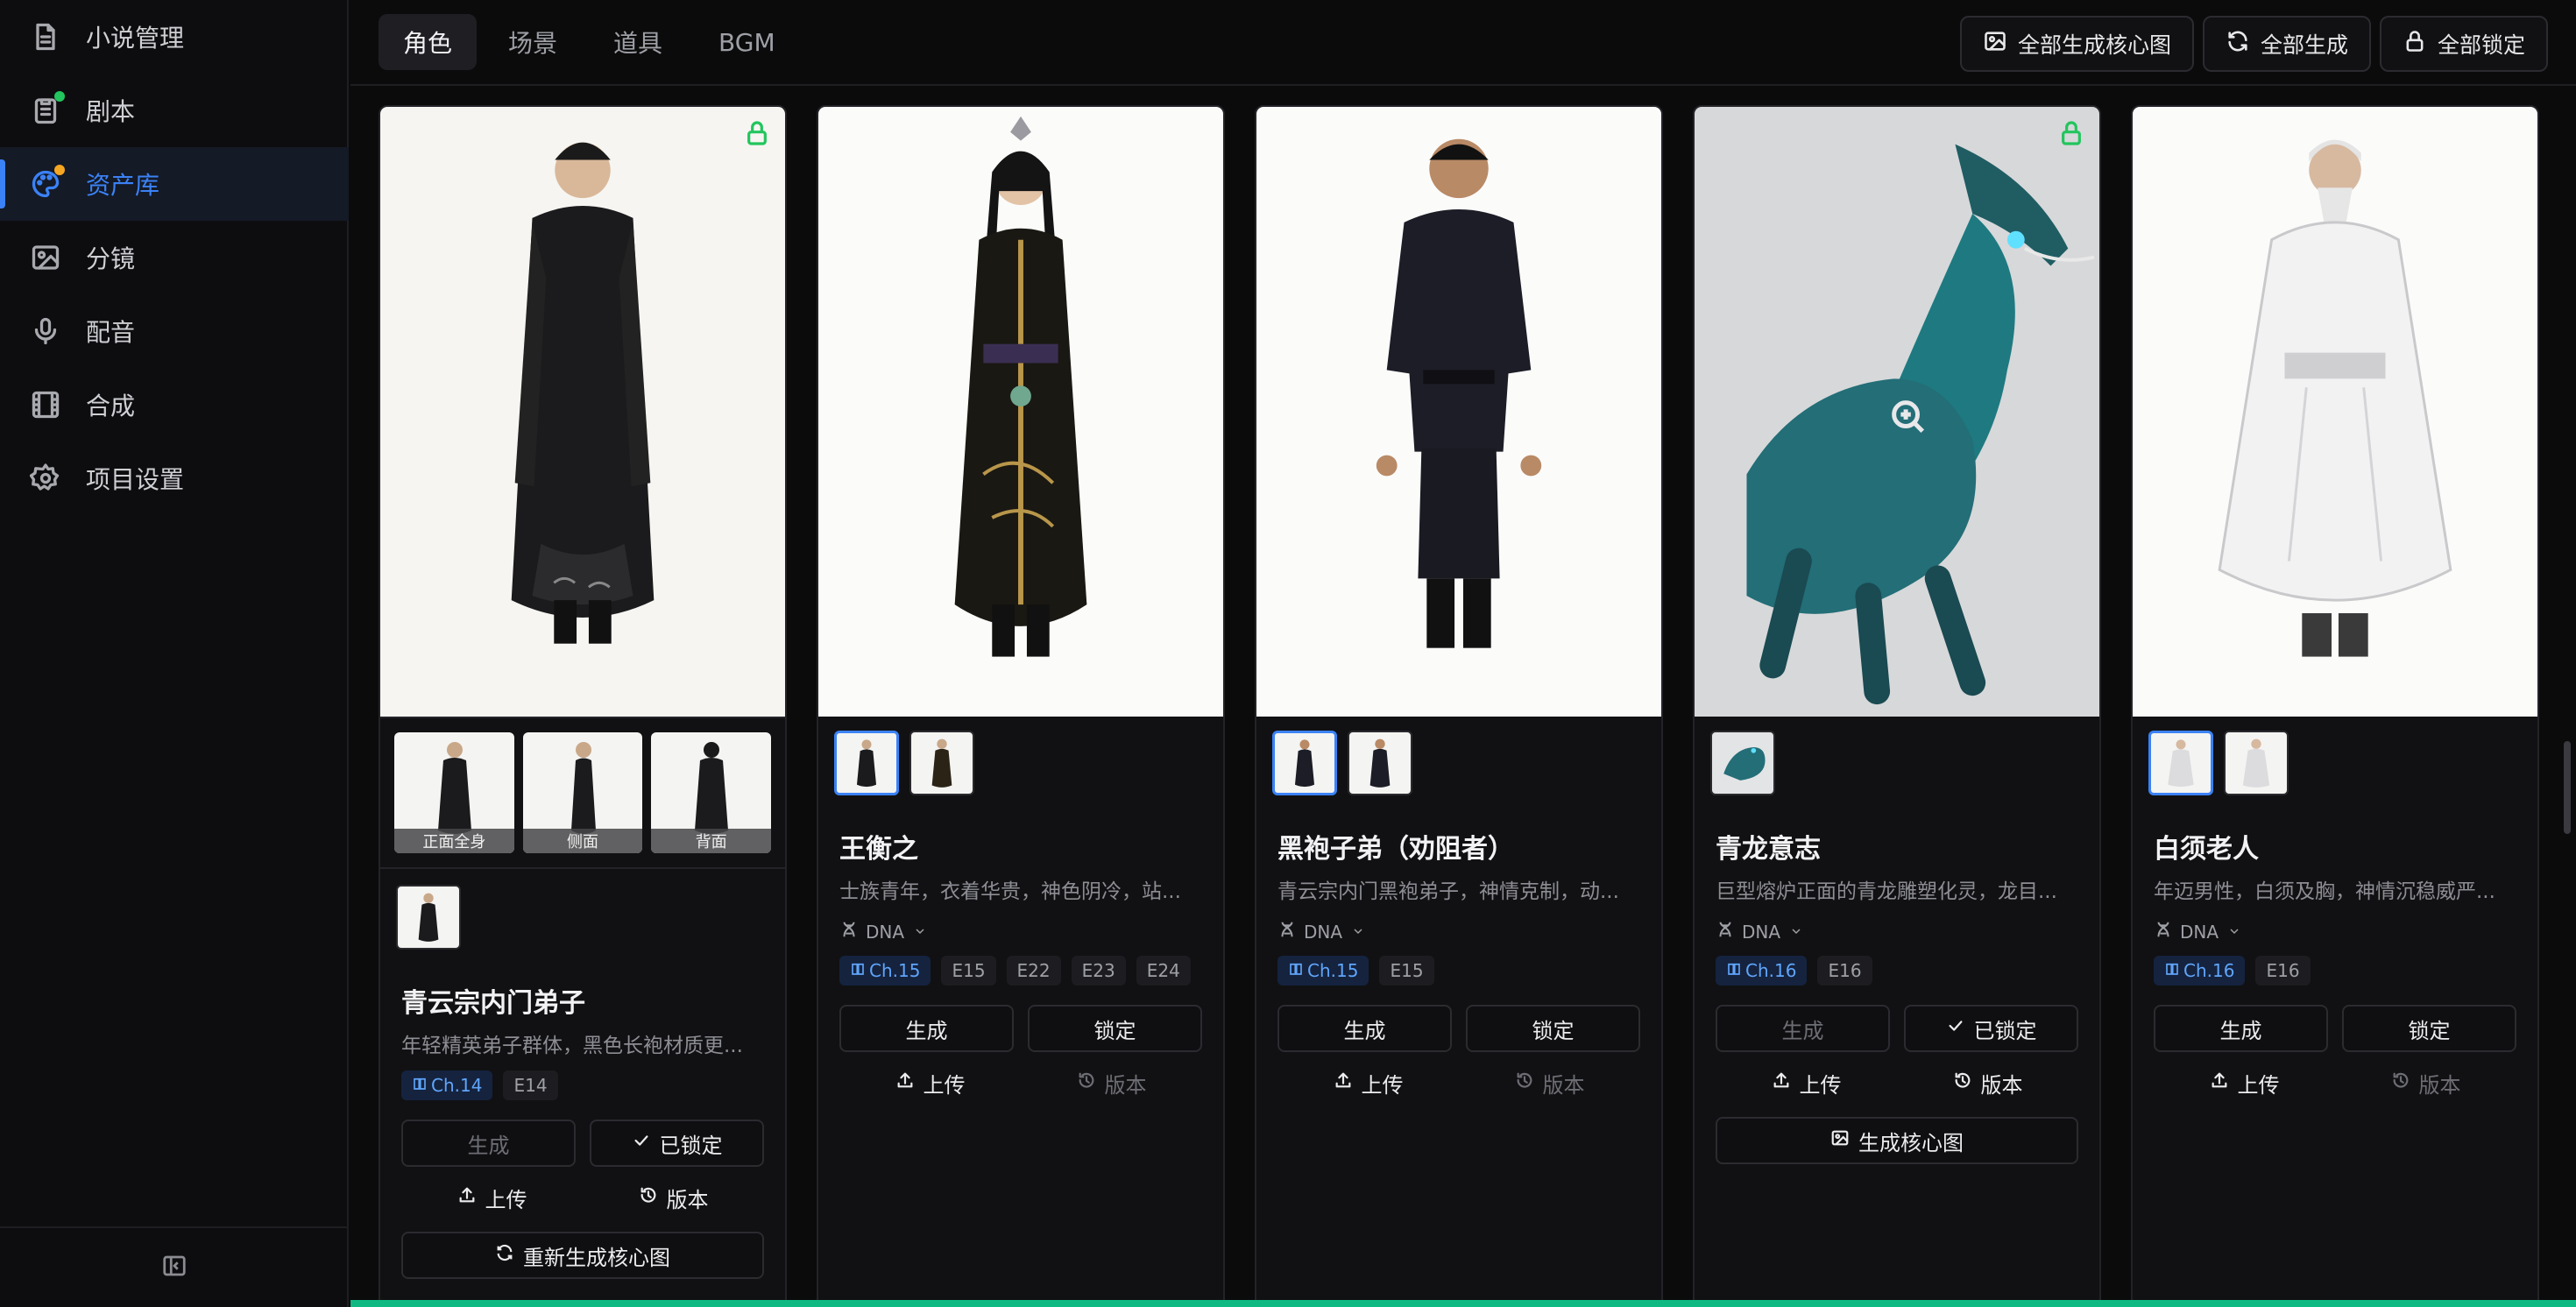 The height and width of the screenshot is (1307, 2576). What do you see at coordinates (174, 331) in the screenshot?
I see `sidebar-item-voice: 配音` at bounding box center [174, 331].